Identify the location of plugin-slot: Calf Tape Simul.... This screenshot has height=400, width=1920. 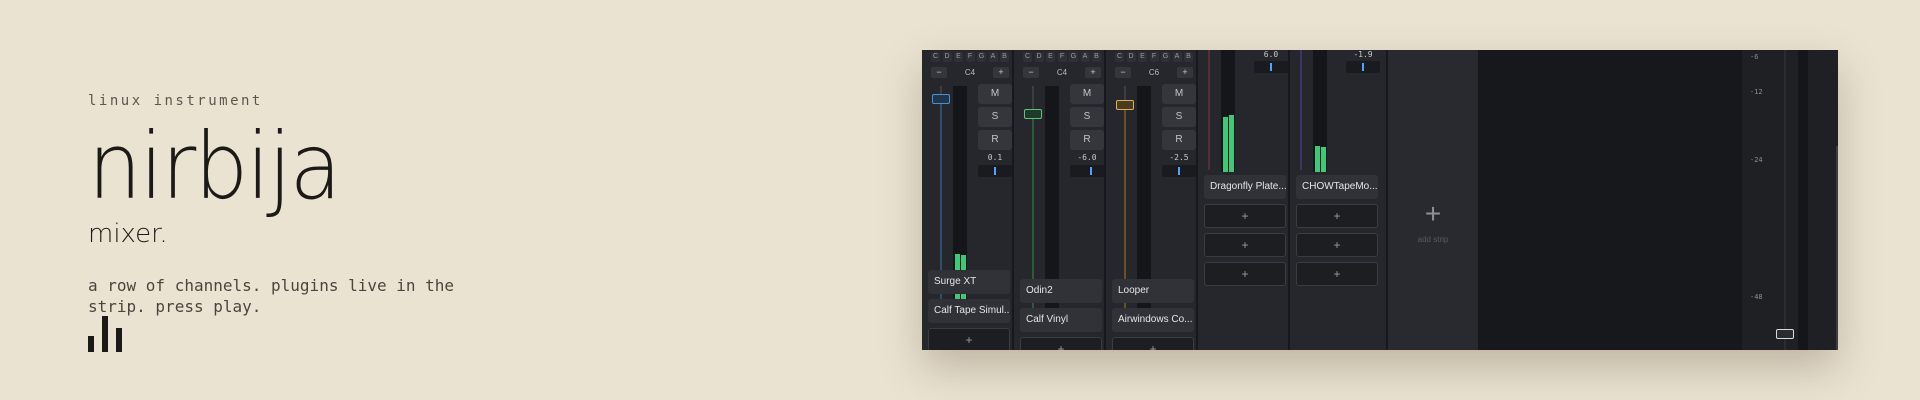
(969, 311).